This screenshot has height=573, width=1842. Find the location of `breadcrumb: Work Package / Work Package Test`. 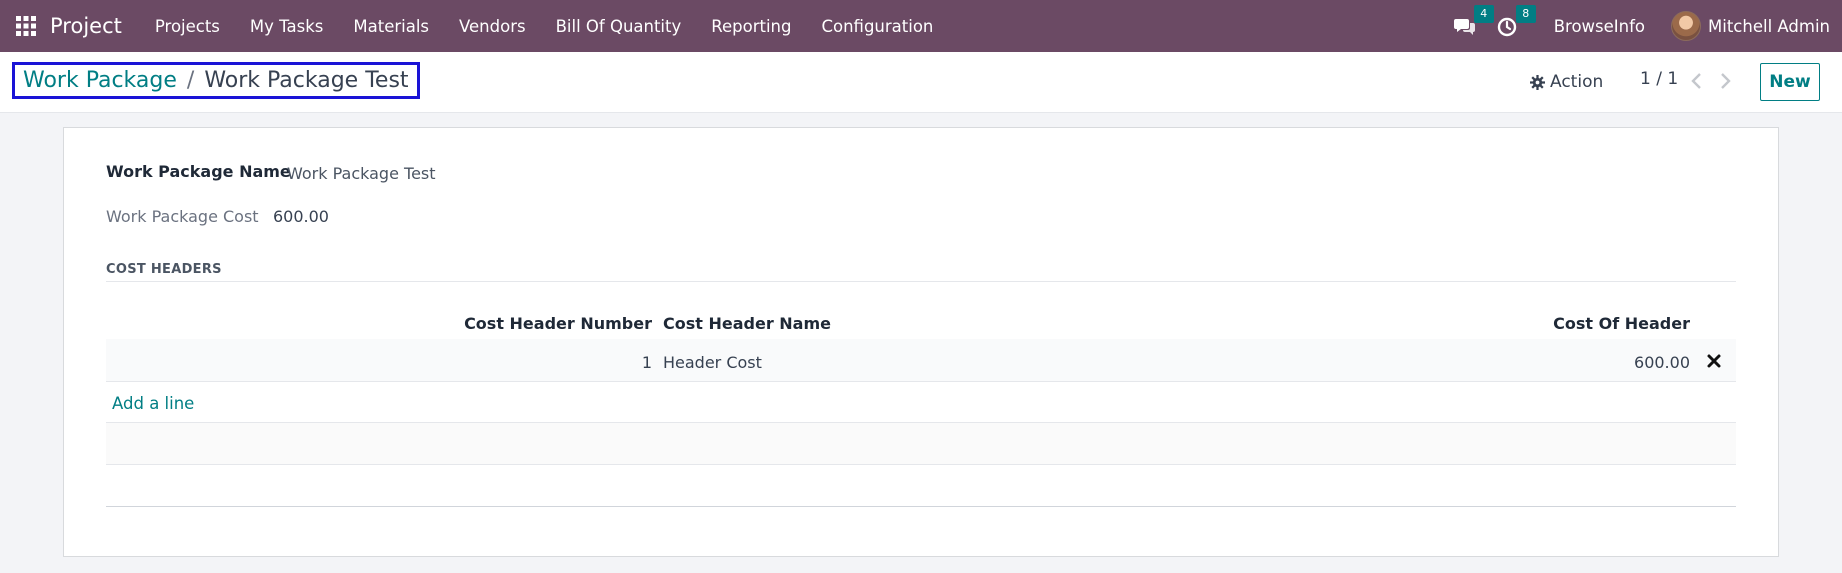

breadcrumb: Work Package / Work Package Test is located at coordinates (216, 80).